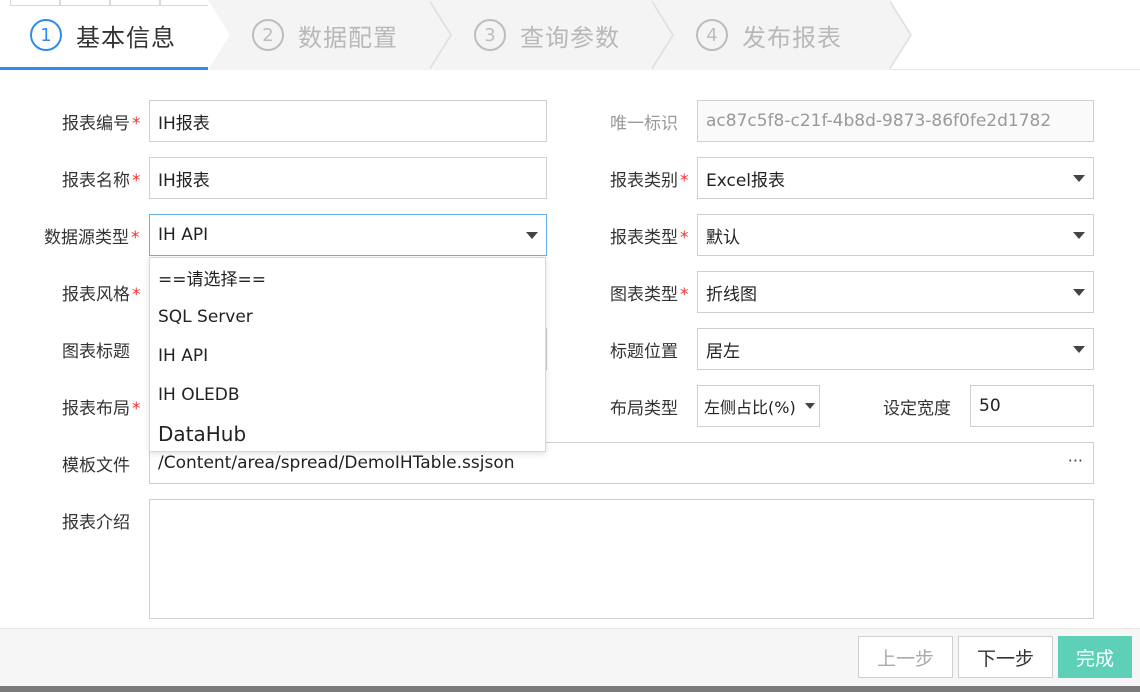 The image size is (1140, 692). I want to click on step-number: 3, so click(490, 35).